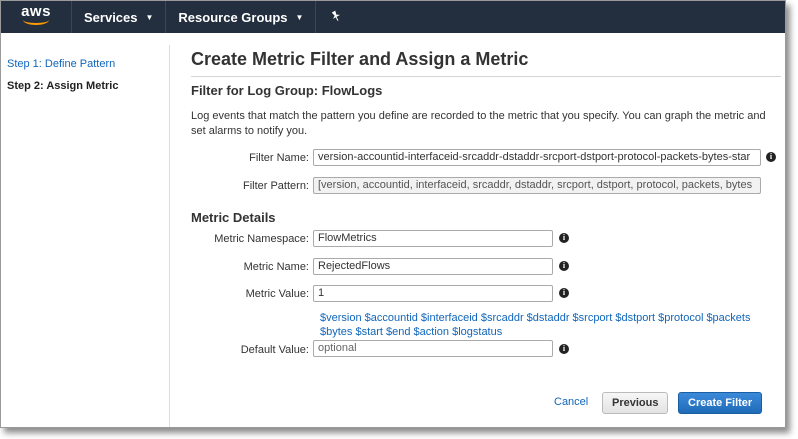 The image size is (798, 439). I want to click on metric-value-input: 1, so click(433, 293).